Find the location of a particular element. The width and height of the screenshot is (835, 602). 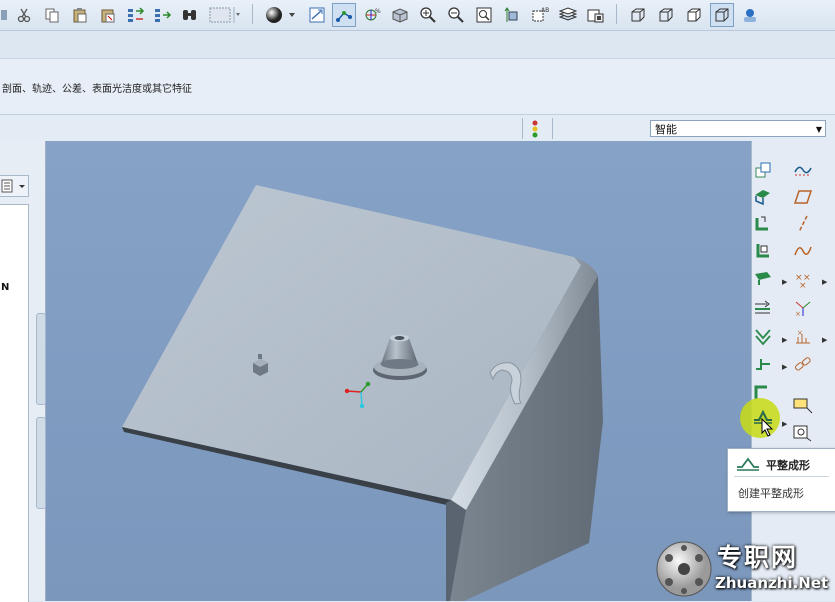

coordinate-system-button: × is located at coordinates (803, 308).